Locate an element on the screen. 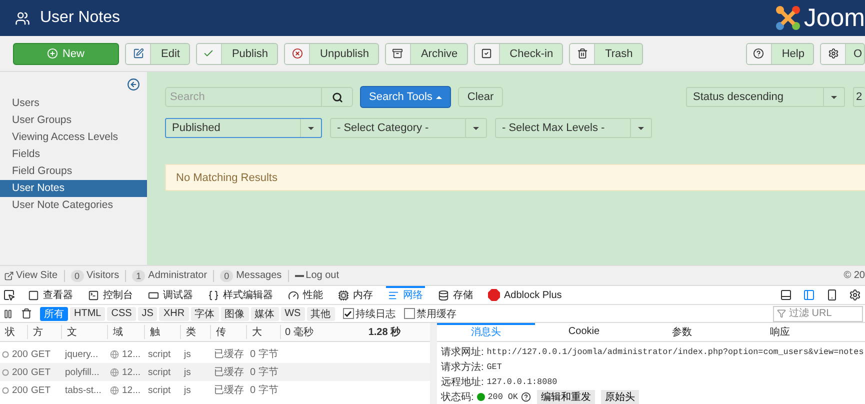 The height and width of the screenshot is (404, 865). column-header: 类 is located at coordinates (196, 332).